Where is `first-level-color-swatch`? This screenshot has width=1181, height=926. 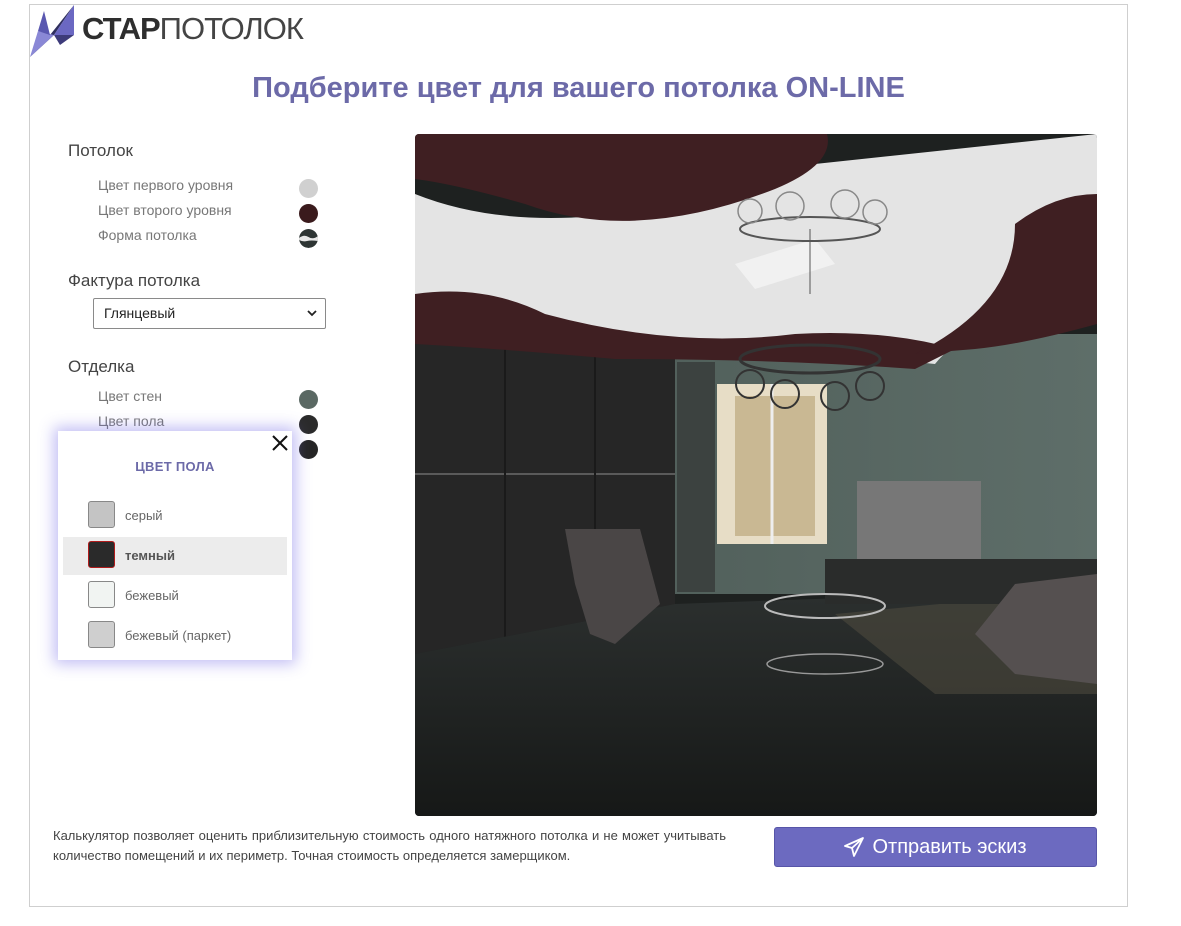
first-level-color-swatch is located at coordinates (308, 188).